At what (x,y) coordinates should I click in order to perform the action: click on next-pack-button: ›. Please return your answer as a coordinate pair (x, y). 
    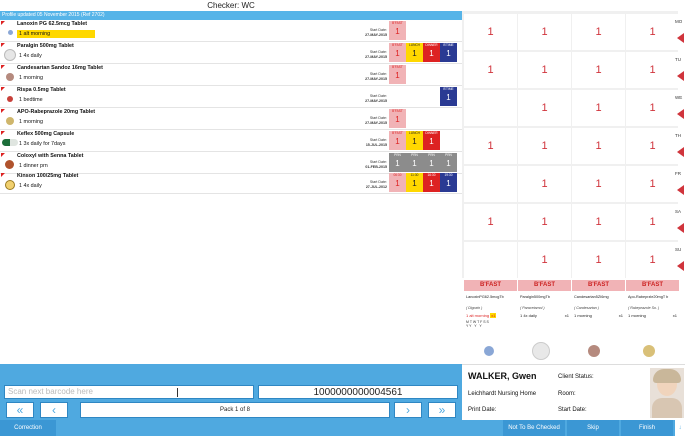
    Looking at the image, I should click on (408, 410).